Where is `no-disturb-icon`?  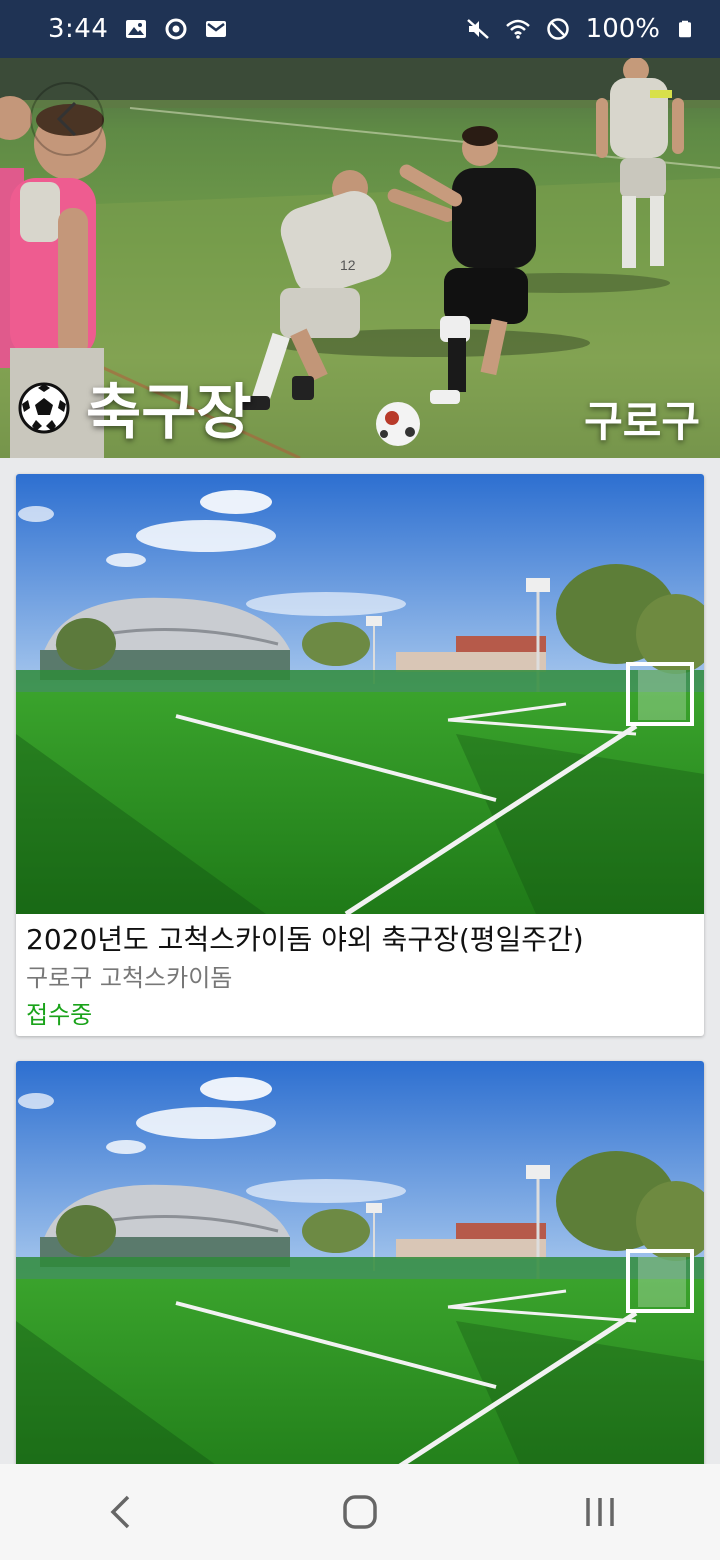 no-disturb-icon is located at coordinates (557, 29).